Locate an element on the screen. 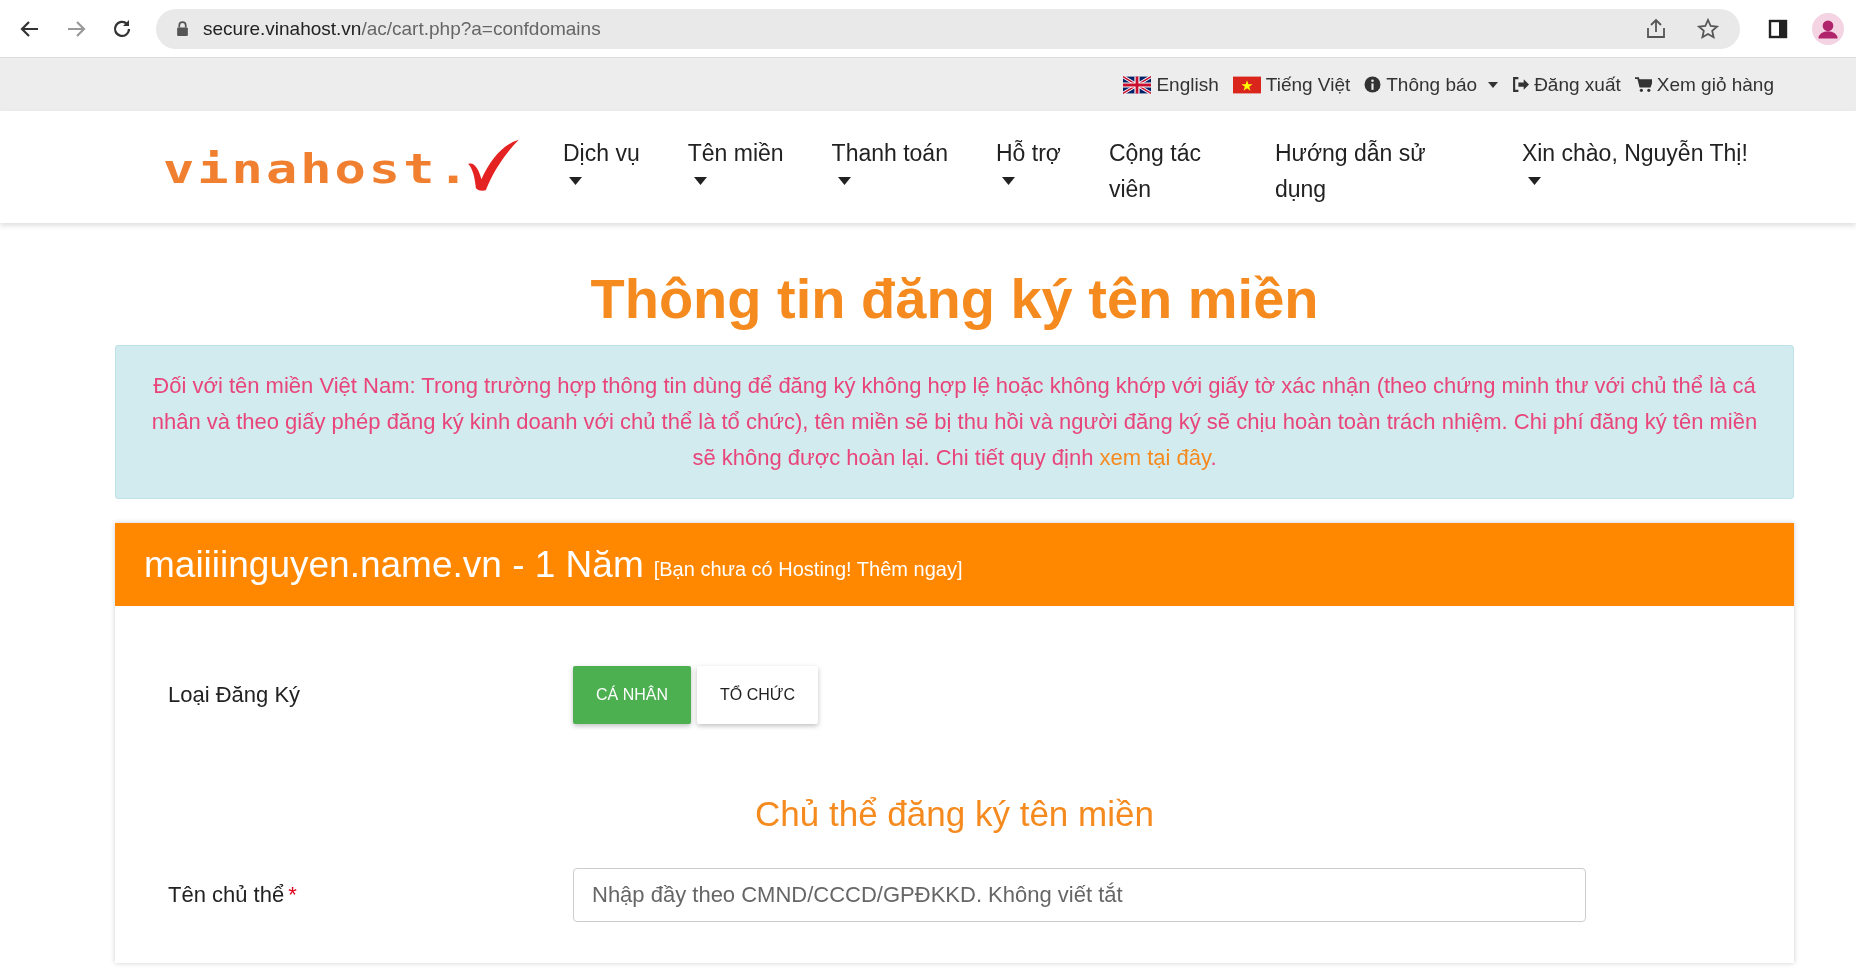 The width and height of the screenshot is (1856, 969). nav-menu-item: Tên miền is located at coordinates (735, 171).